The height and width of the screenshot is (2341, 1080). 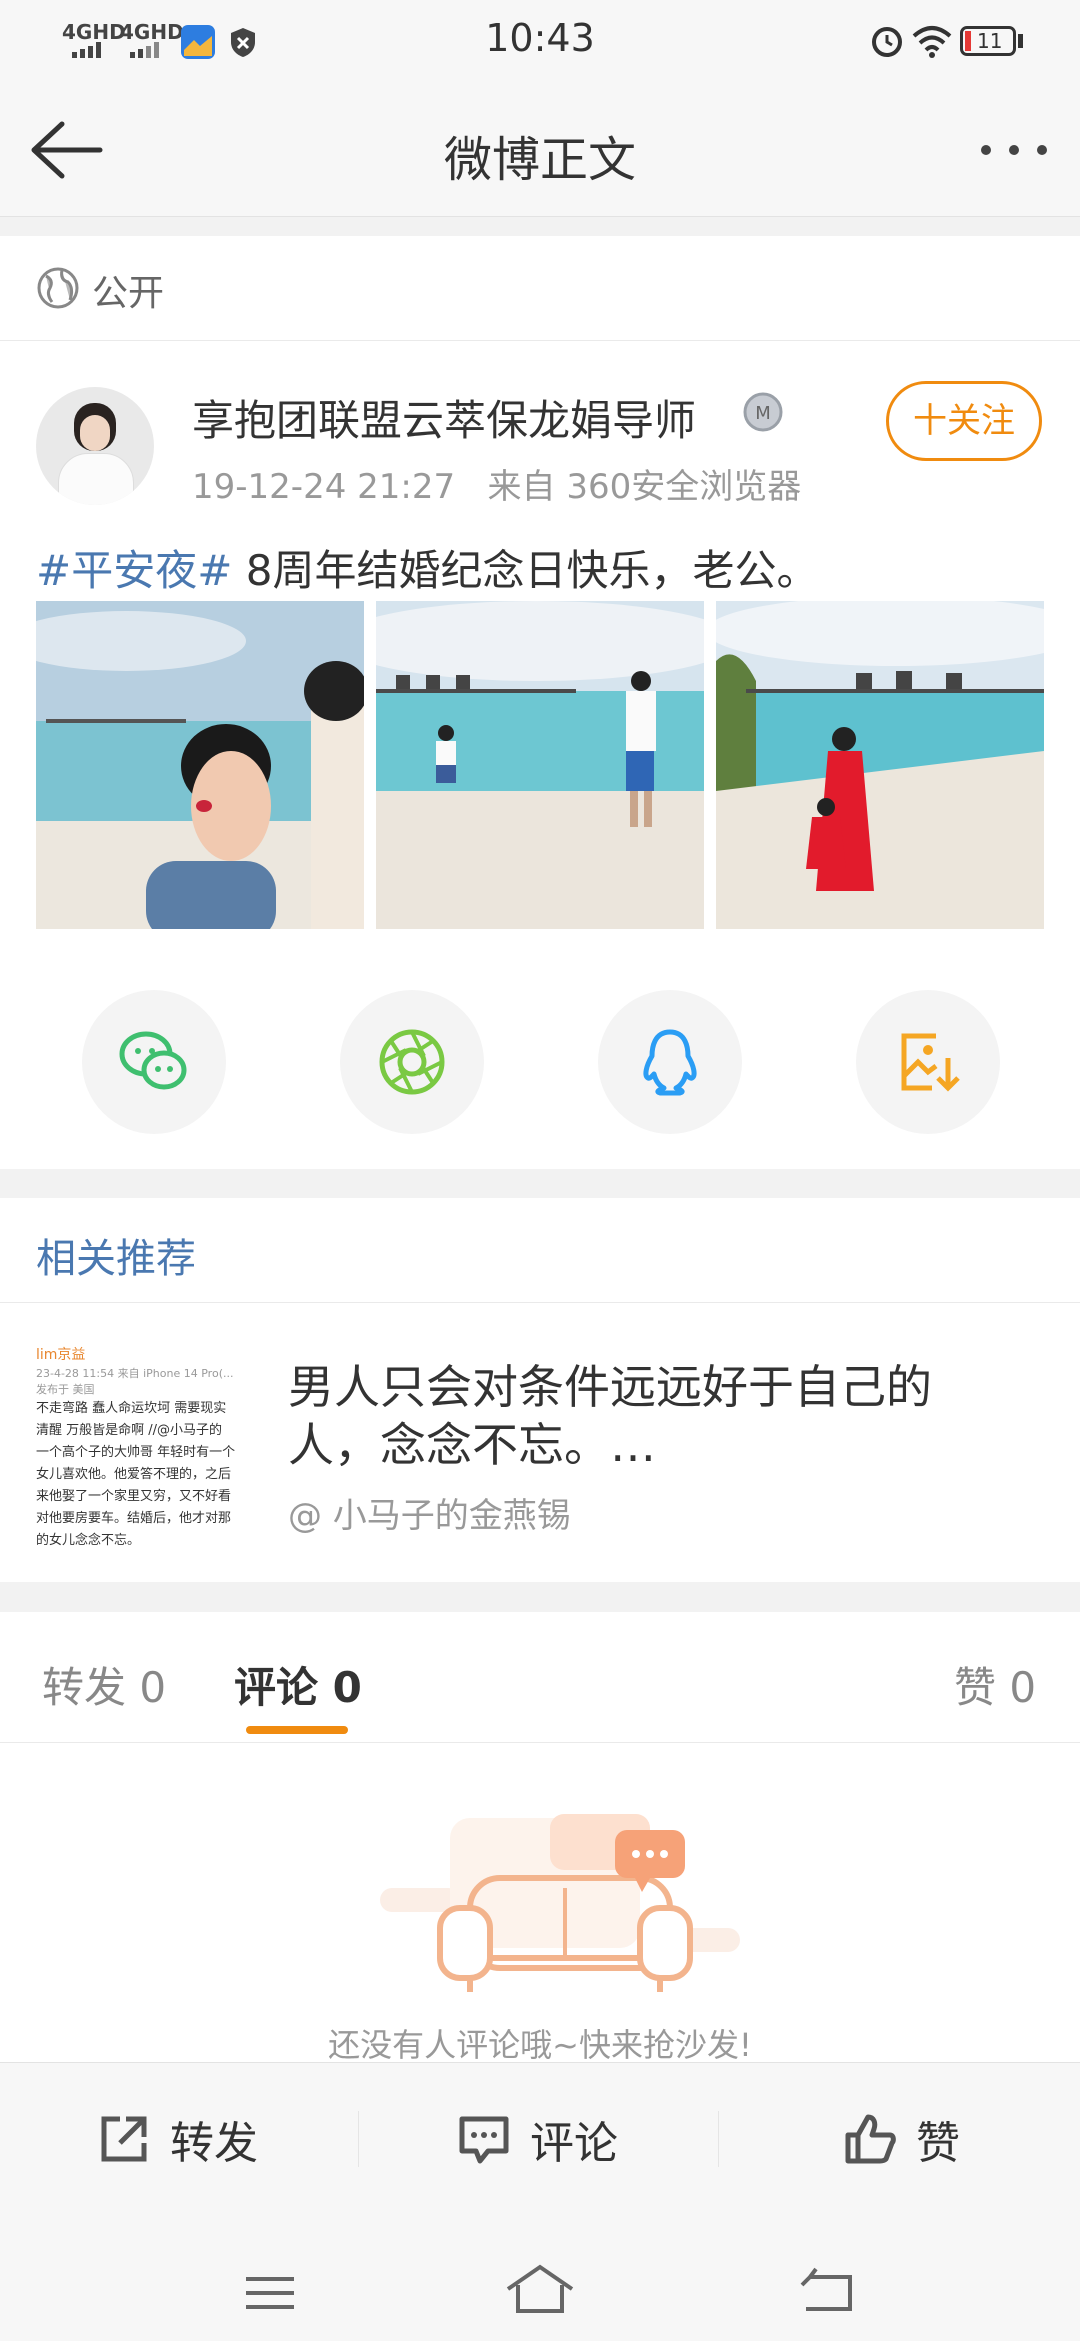 I want to click on wechat-icon, so click(x=153, y=1060).